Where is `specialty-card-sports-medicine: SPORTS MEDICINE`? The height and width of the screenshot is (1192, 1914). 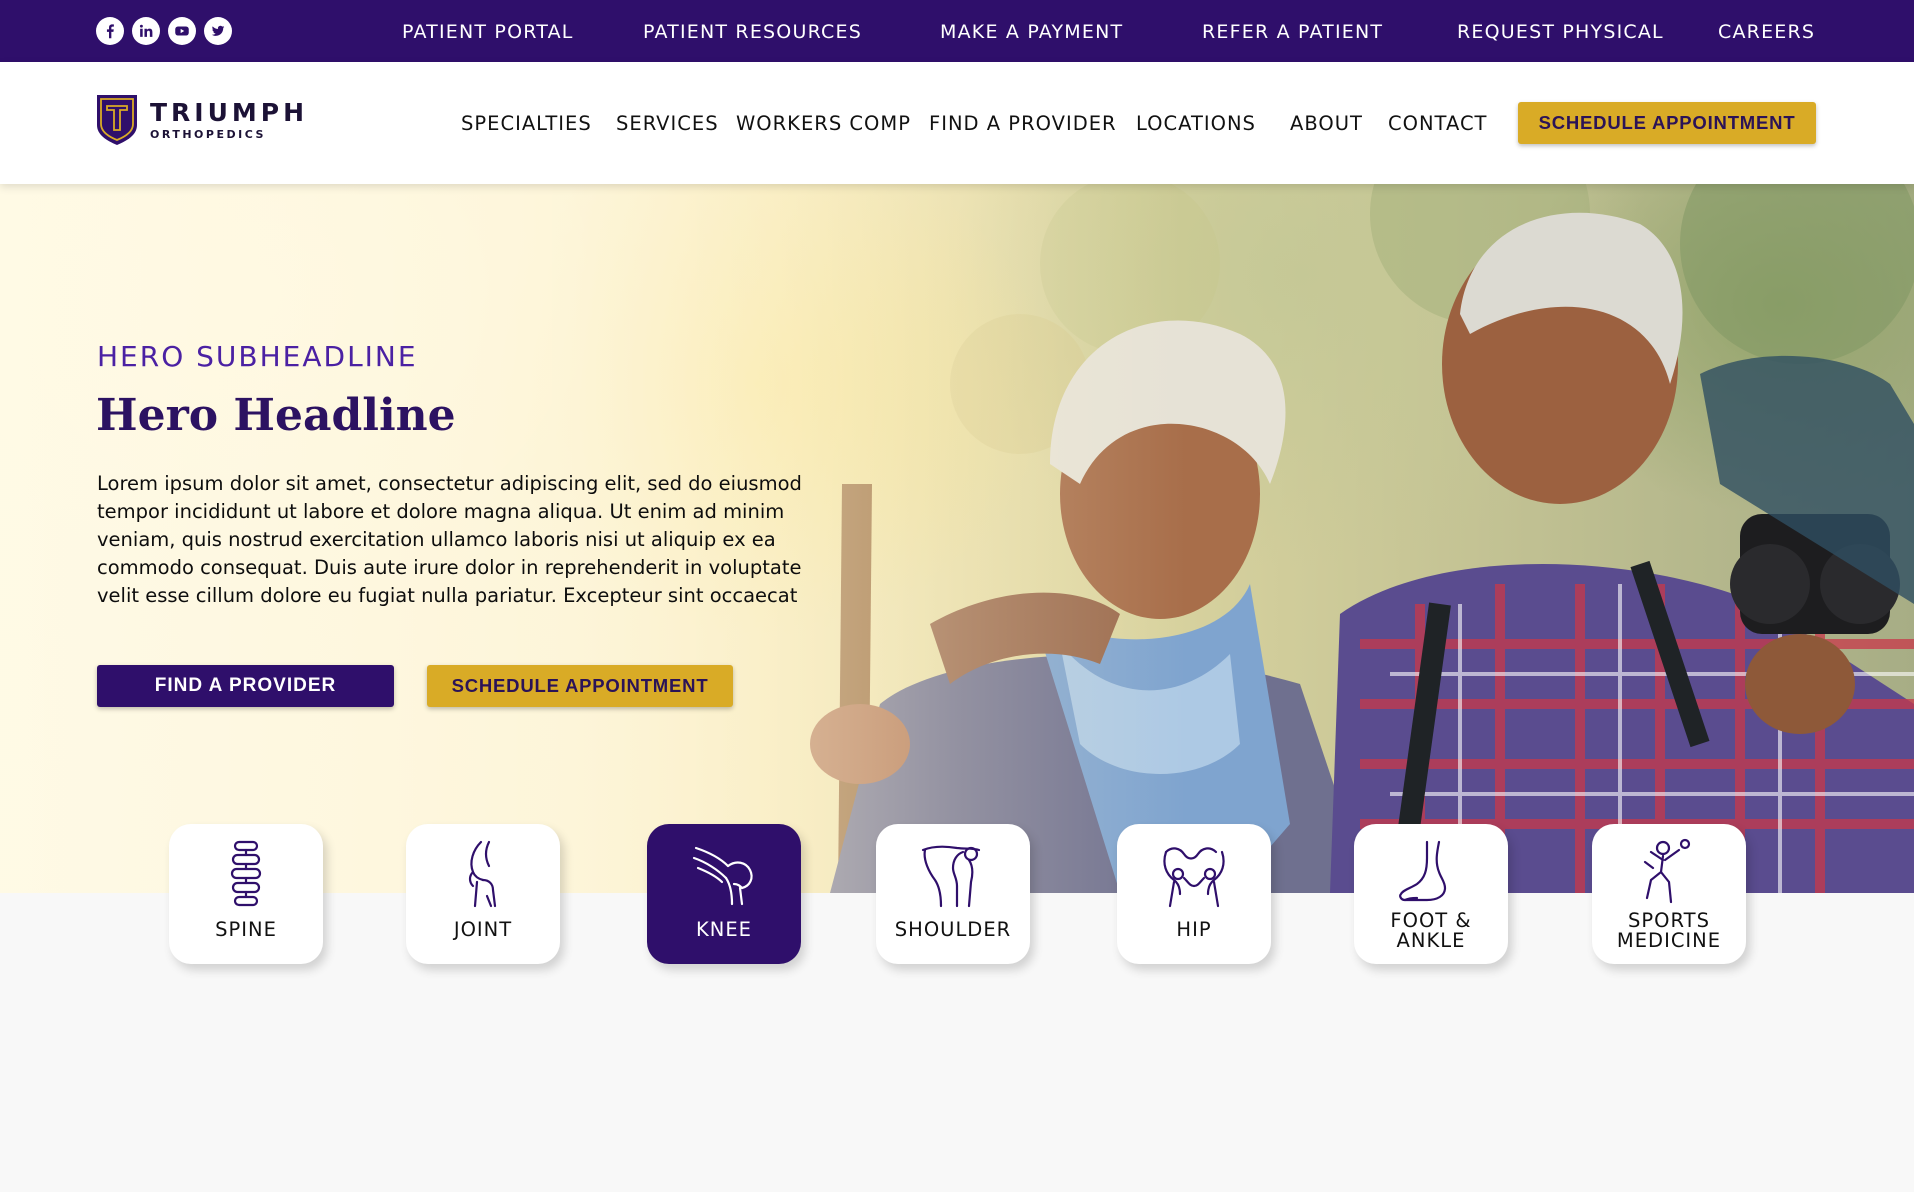
specialty-card-sports-medicine: SPORTS MEDICINE is located at coordinates (1669, 894).